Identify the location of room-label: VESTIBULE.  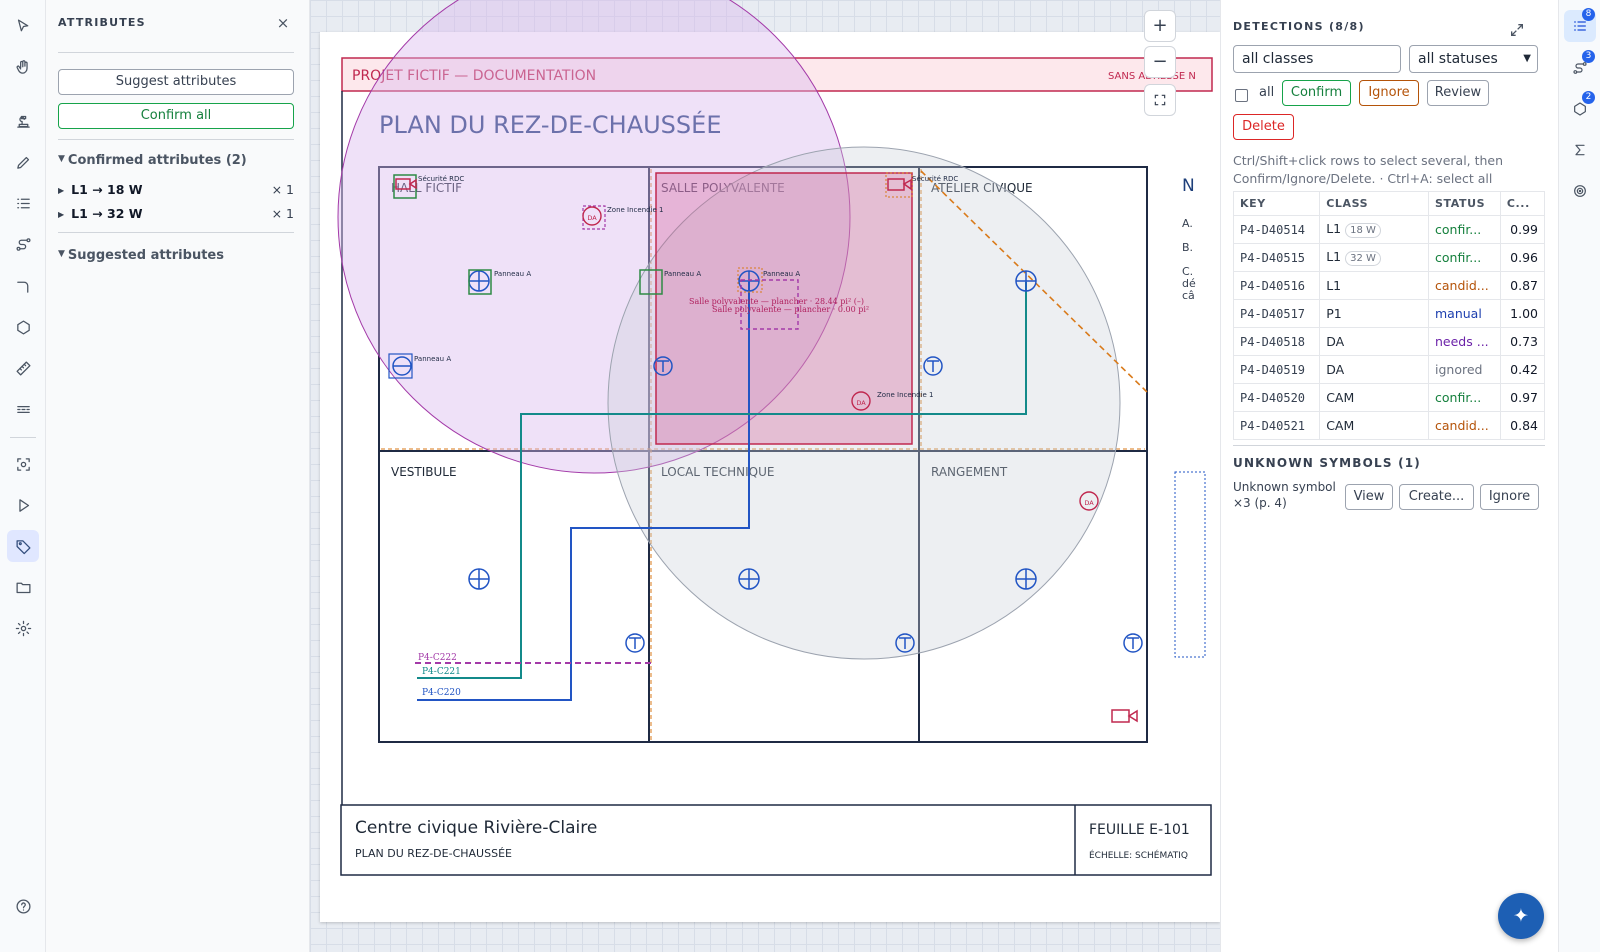
(424, 472).